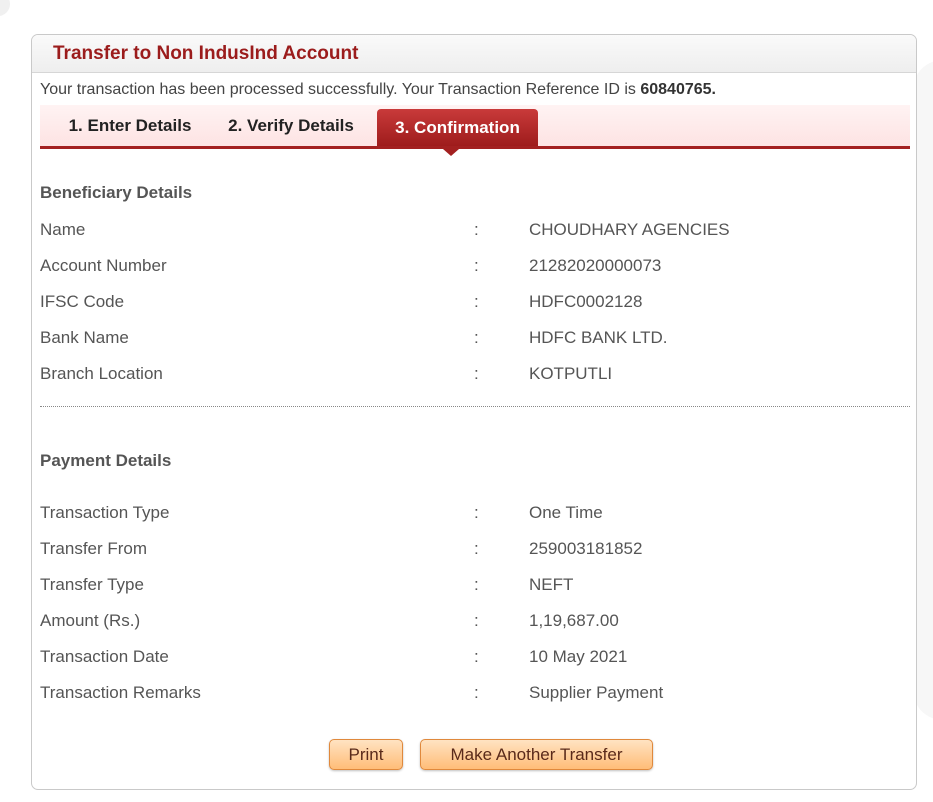 This screenshot has height=802, width=933. What do you see at coordinates (629, 229) in the screenshot?
I see `detail-value: CHOUDHARY AGENCIES` at bounding box center [629, 229].